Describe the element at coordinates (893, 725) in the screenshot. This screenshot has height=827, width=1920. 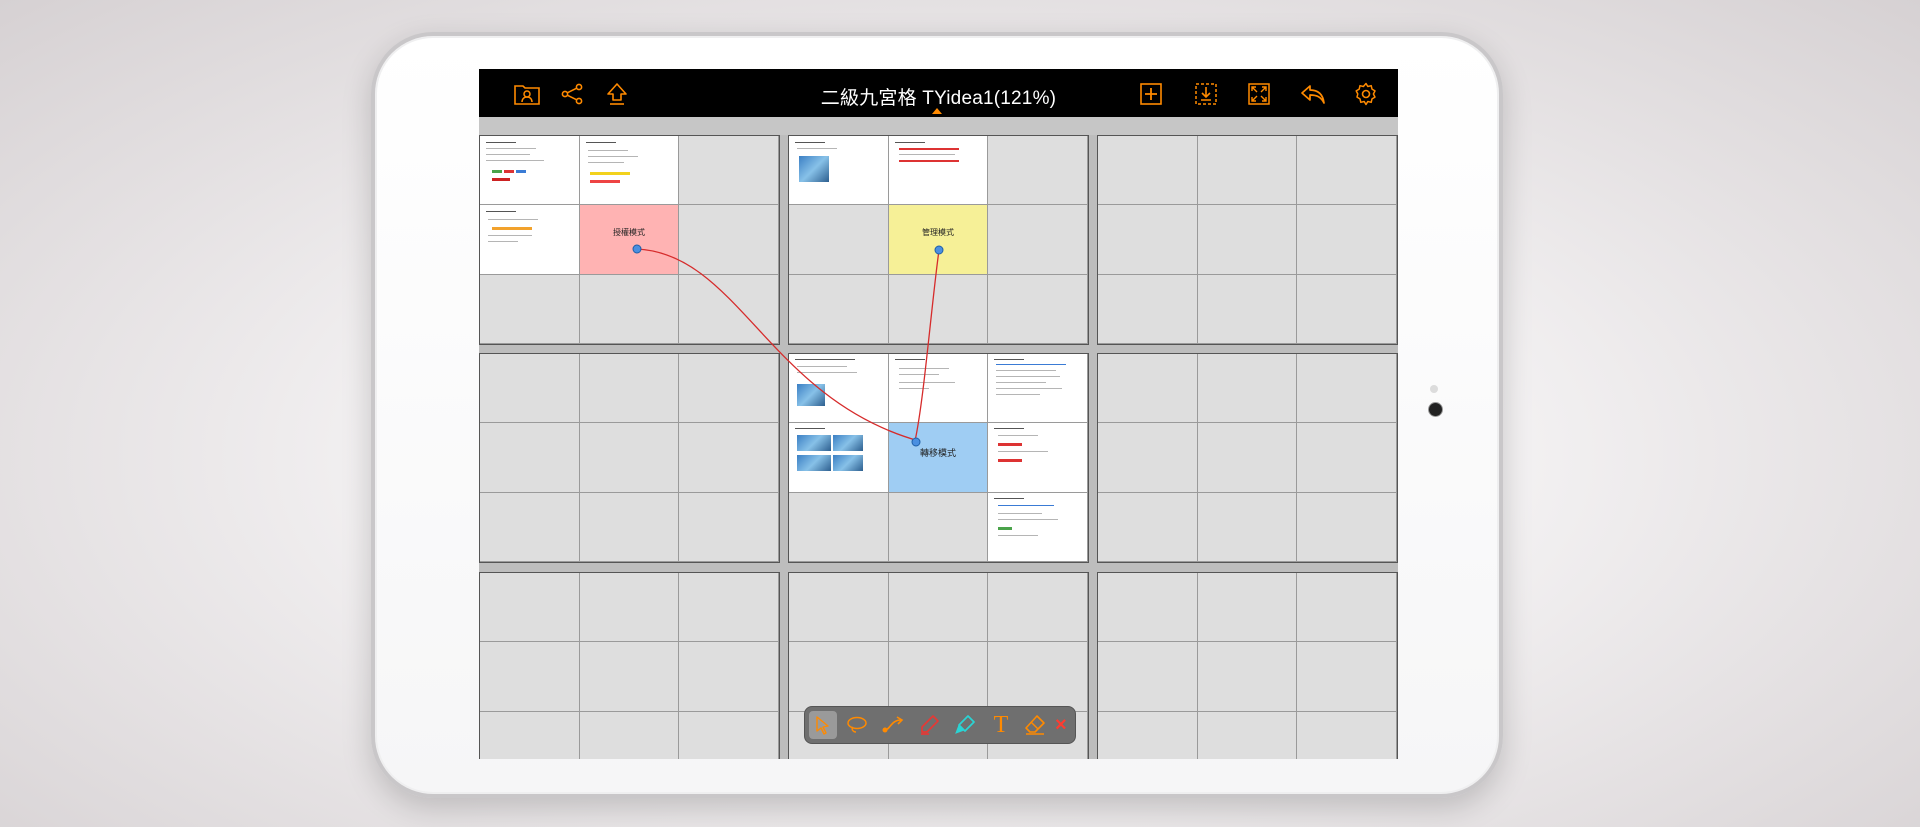
I see `connector-icon` at that location.